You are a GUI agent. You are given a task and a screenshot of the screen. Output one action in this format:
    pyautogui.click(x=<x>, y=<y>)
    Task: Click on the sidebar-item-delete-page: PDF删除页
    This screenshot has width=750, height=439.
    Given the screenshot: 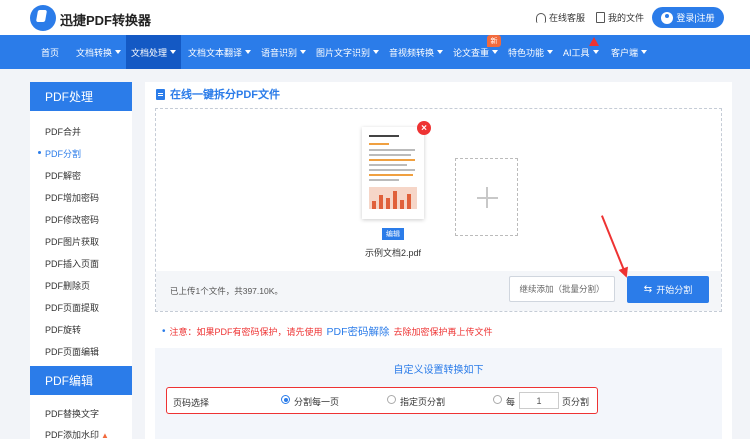 What is the action you would take?
    pyautogui.click(x=67, y=285)
    